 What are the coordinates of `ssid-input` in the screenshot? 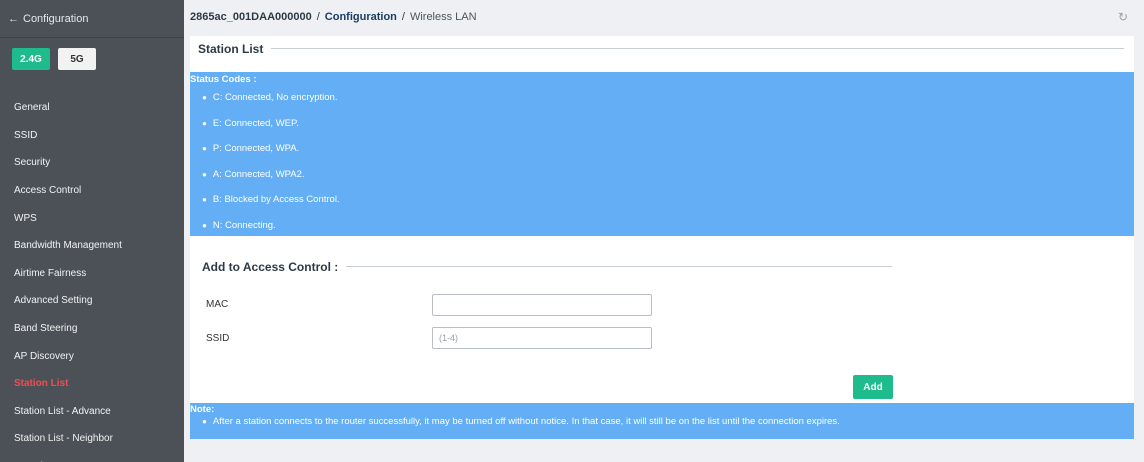 It's located at (542, 338).